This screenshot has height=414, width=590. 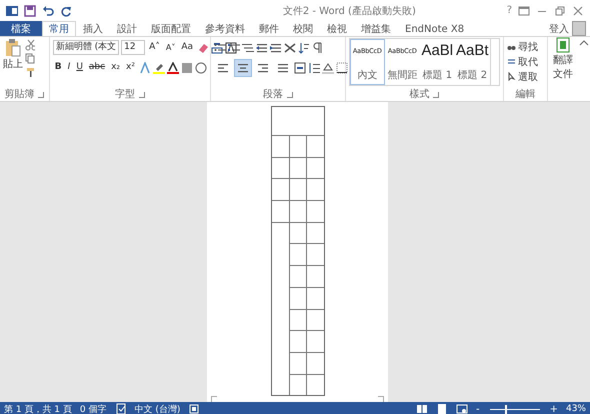 I want to click on paste-button: 貼上, so click(x=13, y=64).